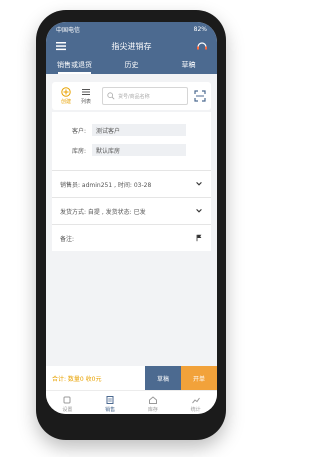 The height and width of the screenshot is (457, 320). Describe the element at coordinates (86, 96) in the screenshot. I see `list-button: 列表` at that location.